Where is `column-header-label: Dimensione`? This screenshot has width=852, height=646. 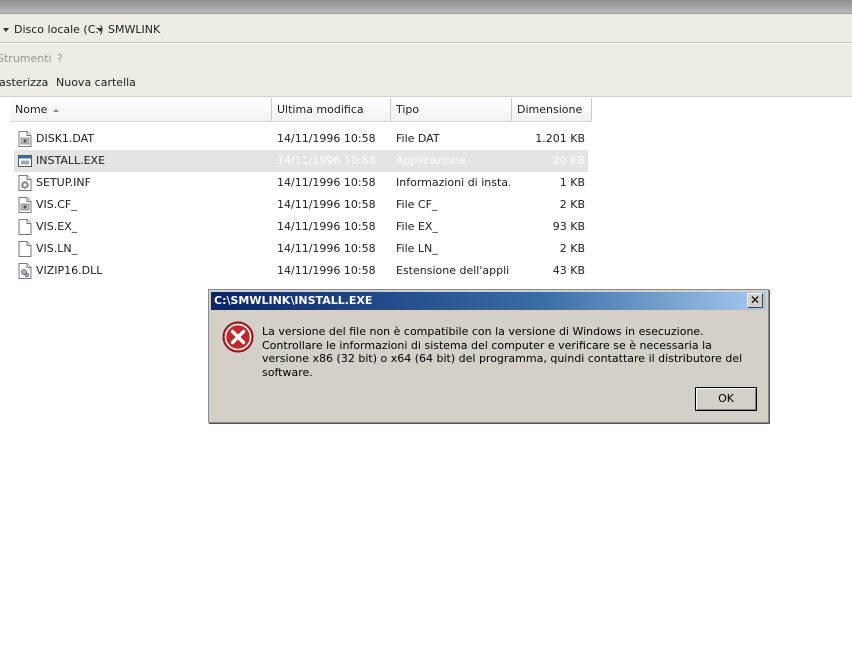 column-header-label: Dimensione is located at coordinates (550, 109).